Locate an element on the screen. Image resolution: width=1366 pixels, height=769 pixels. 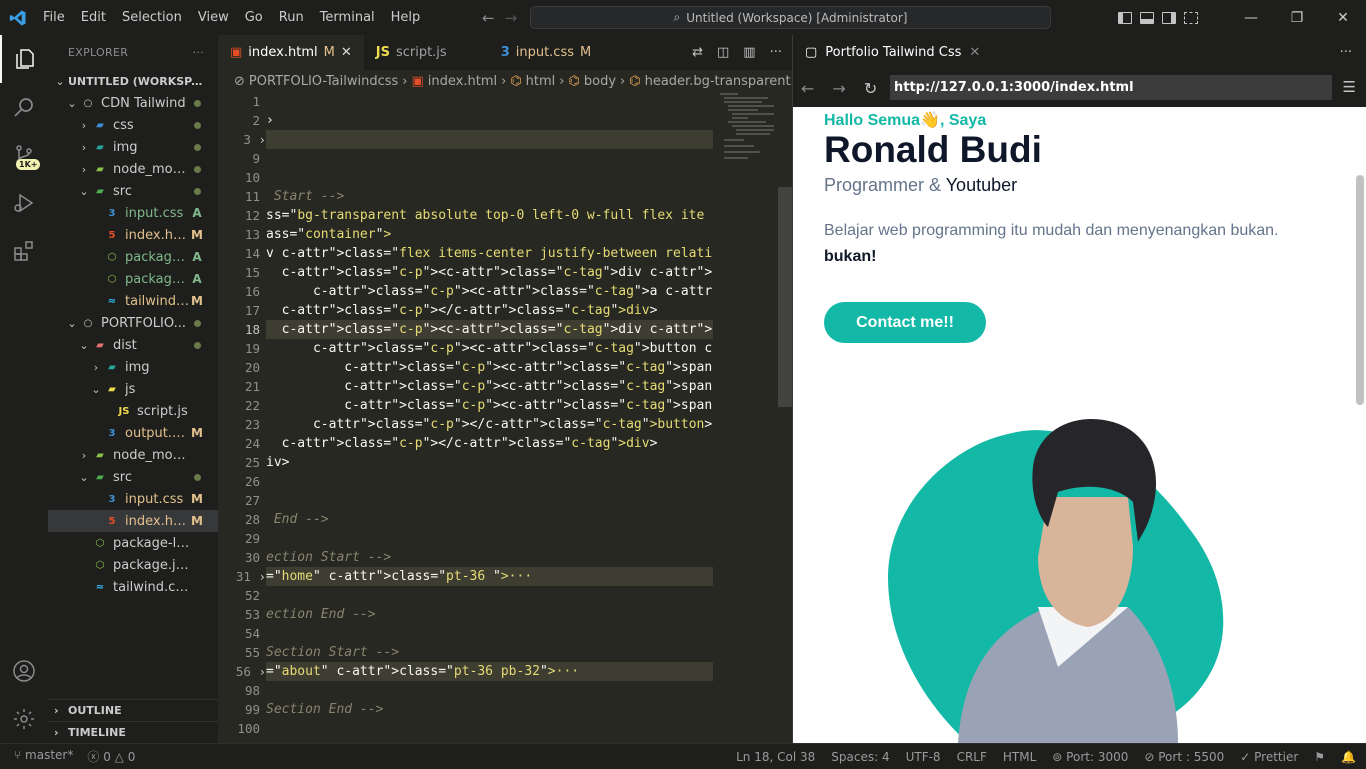
explorer-icon is located at coordinates (24, 59).